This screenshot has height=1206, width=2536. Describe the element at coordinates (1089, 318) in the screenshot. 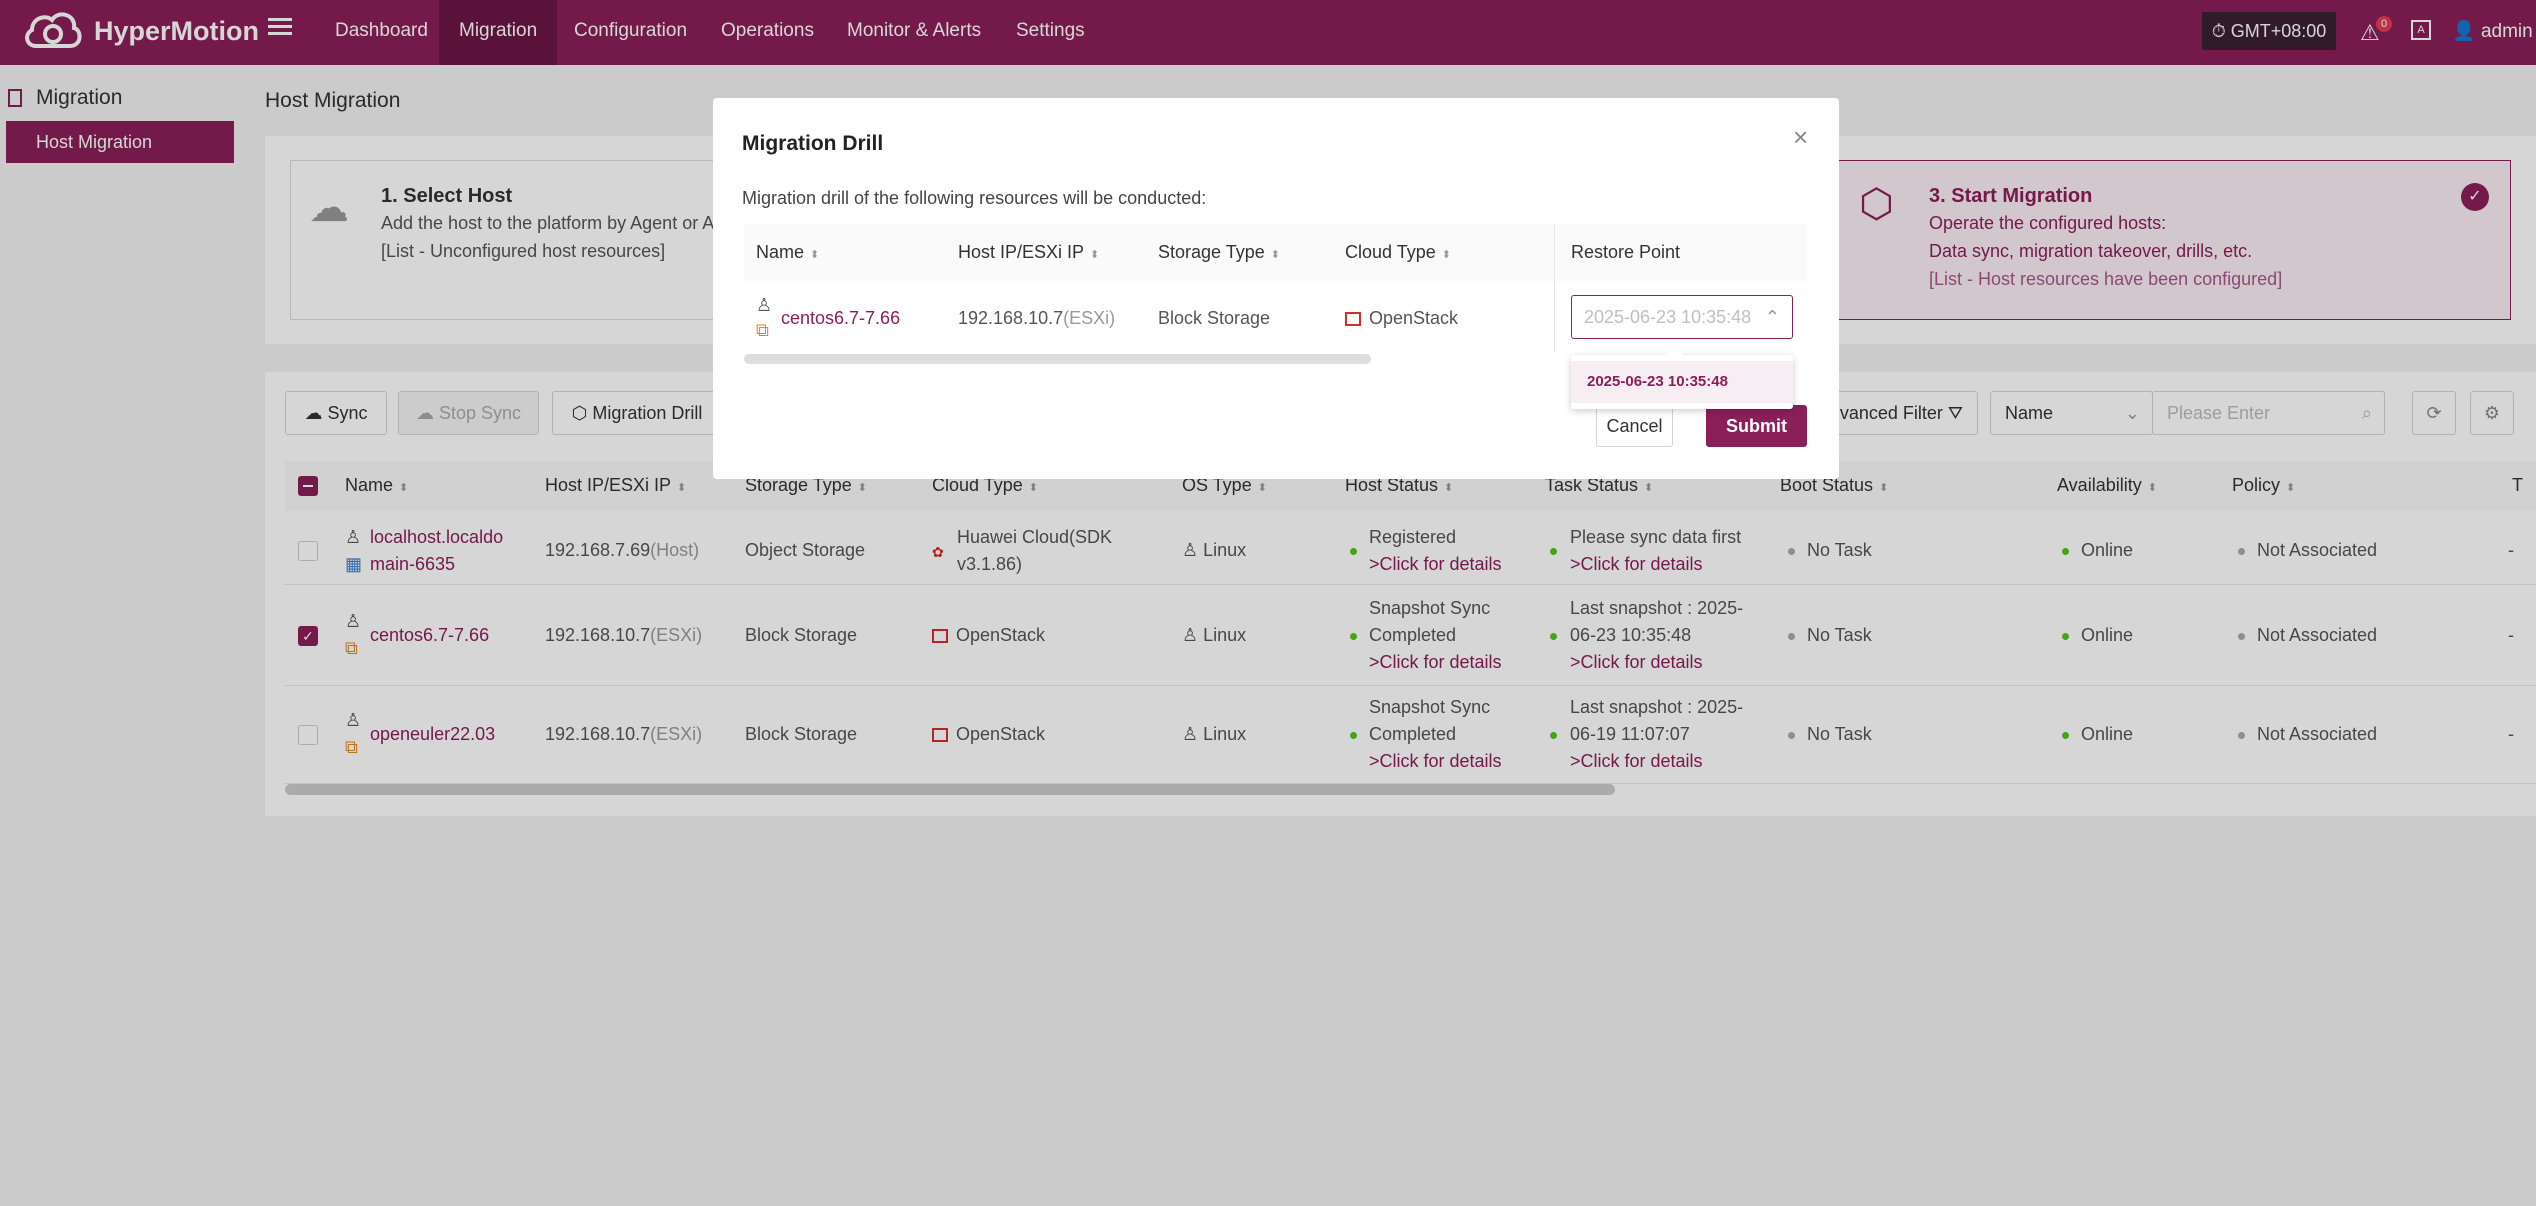

I see `ip-type: (ESXi)` at that location.